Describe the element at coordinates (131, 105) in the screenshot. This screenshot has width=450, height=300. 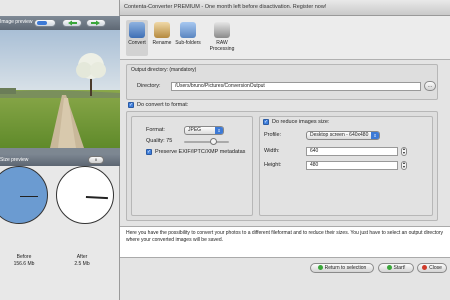
I see `convert-checkbox: ✓` at that location.